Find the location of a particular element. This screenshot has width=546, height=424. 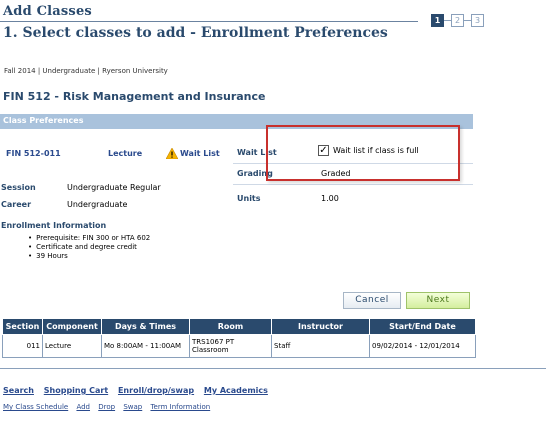

column-header-room: Room is located at coordinates (230, 326).